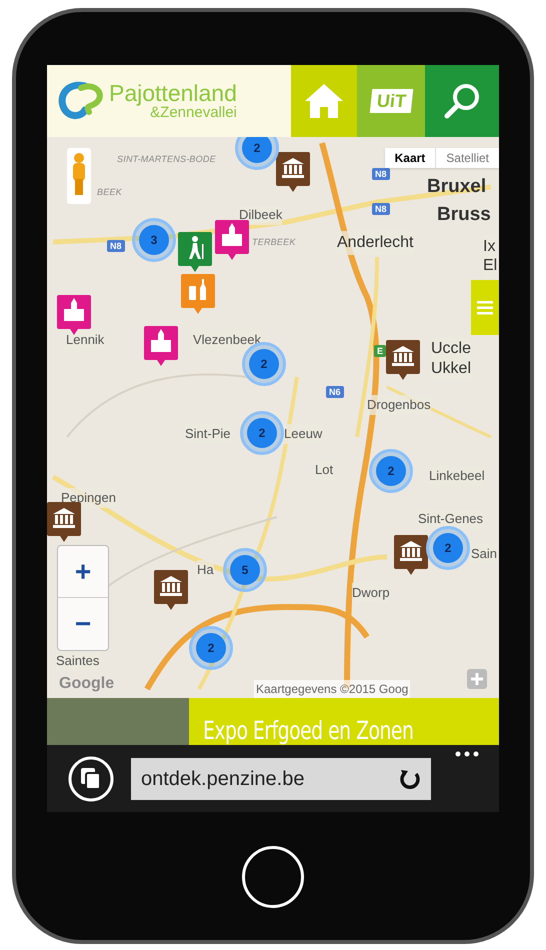 The width and height of the screenshot is (546, 950). I want to click on pegman-icon, so click(79, 176).